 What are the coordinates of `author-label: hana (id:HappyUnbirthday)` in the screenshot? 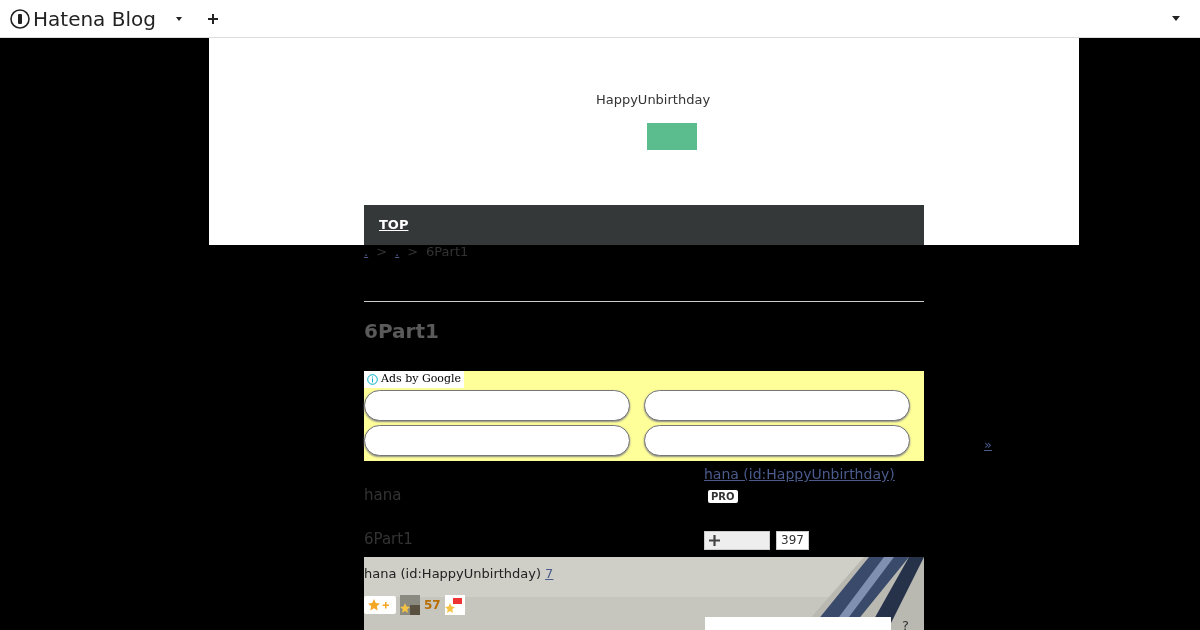 It's located at (453, 574).